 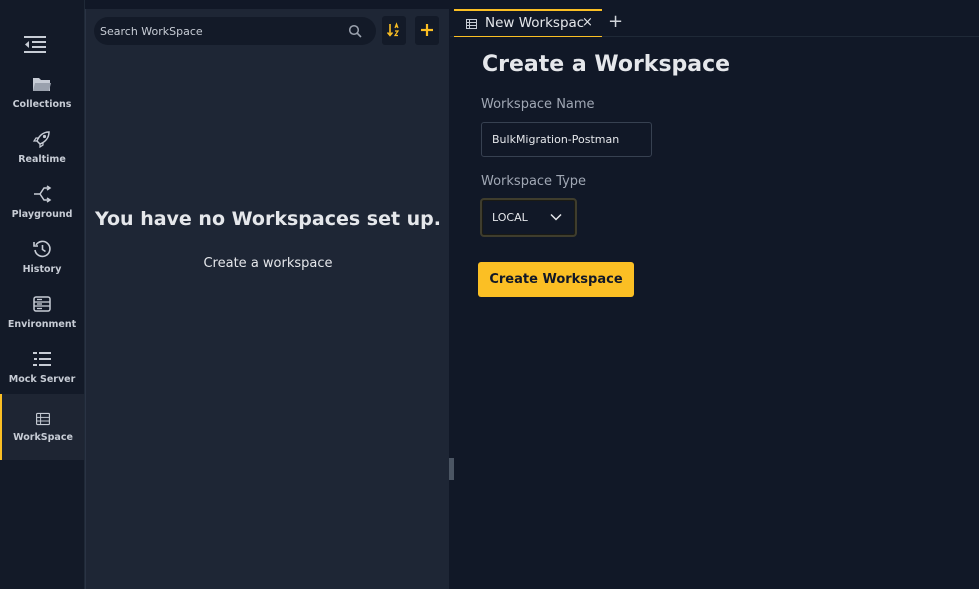 What do you see at coordinates (556, 217) in the screenshot?
I see `chevron-down-icon` at bounding box center [556, 217].